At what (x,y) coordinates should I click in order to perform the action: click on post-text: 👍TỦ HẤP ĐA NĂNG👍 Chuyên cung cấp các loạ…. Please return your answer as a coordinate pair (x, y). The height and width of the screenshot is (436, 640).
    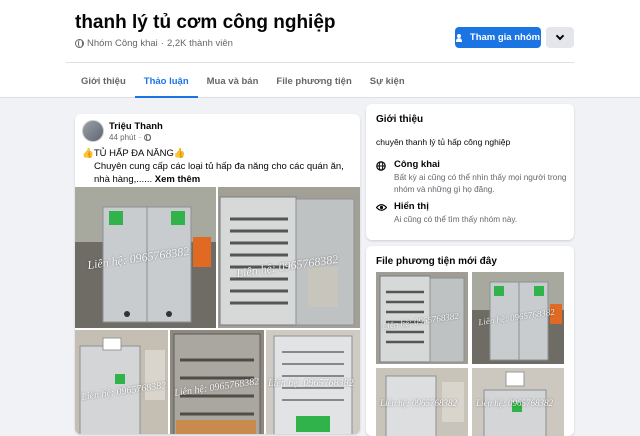
    Looking at the image, I should click on (218, 166).